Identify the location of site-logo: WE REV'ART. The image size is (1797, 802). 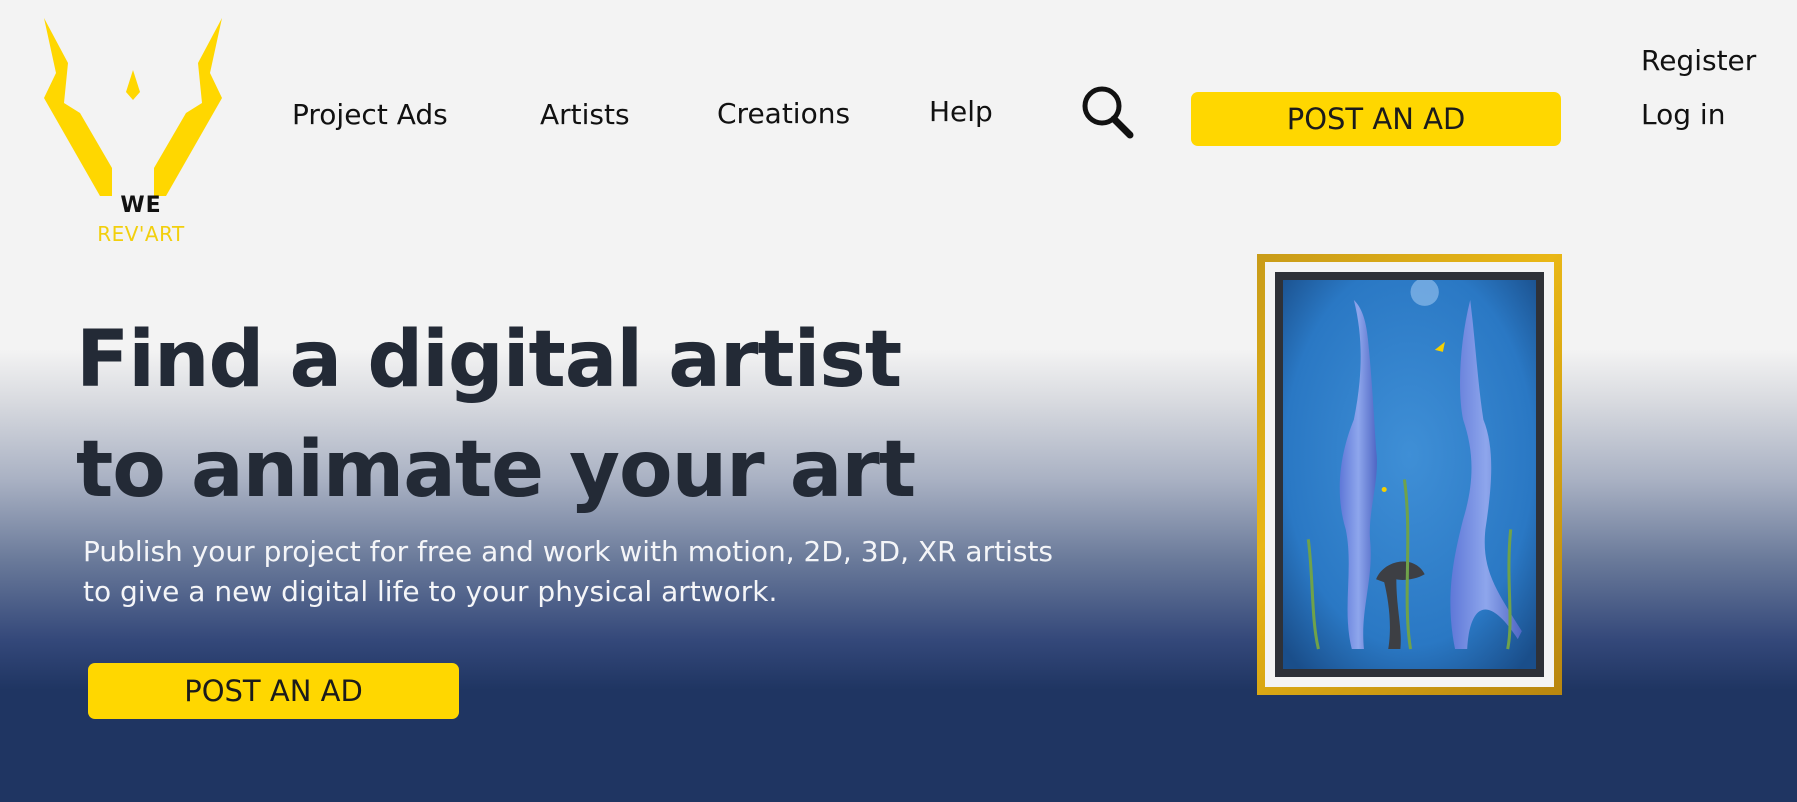
(134, 132).